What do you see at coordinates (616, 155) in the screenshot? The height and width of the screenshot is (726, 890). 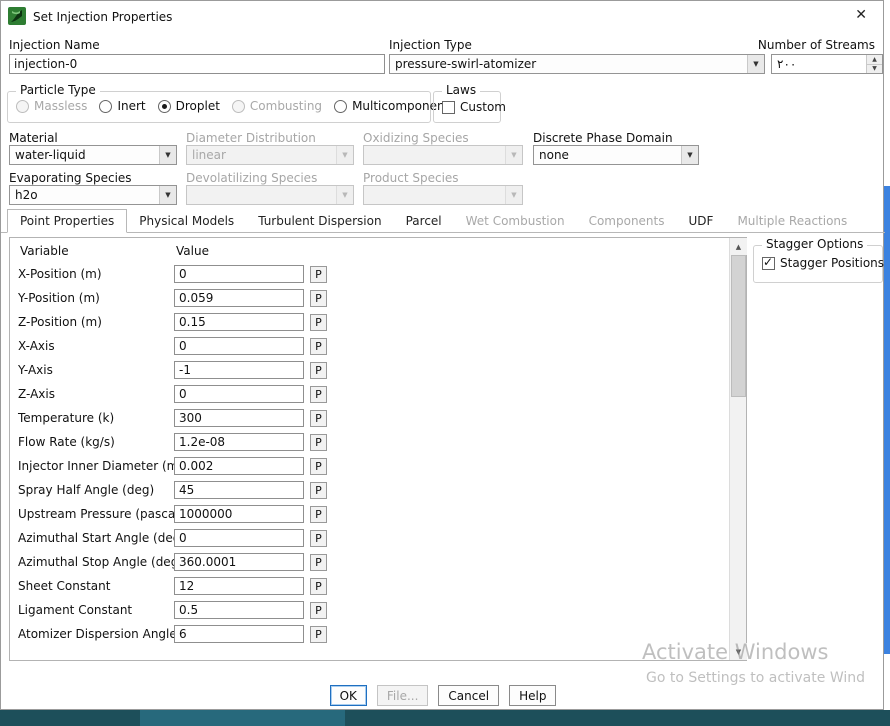 I see `discrete-phase-domain-select: none ▼` at bounding box center [616, 155].